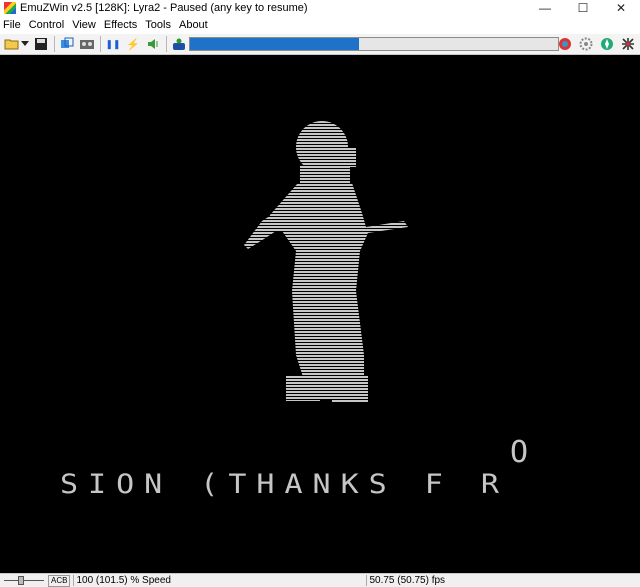 This screenshot has width=640, height=587. What do you see at coordinates (41, 44) in the screenshot?
I see `disk-icon` at bounding box center [41, 44].